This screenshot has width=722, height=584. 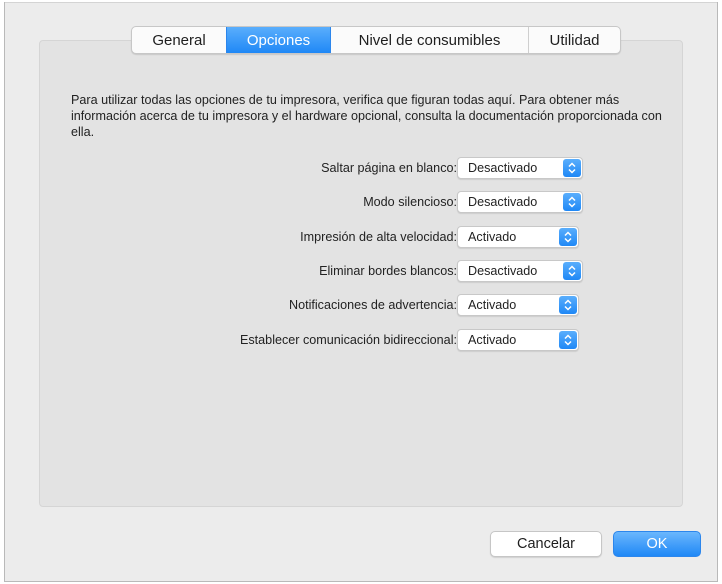 What do you see at coordinates (410, 202) in the screenshot?
I see `option-label: Modo silencioso:` at bounding box center [410, 202].